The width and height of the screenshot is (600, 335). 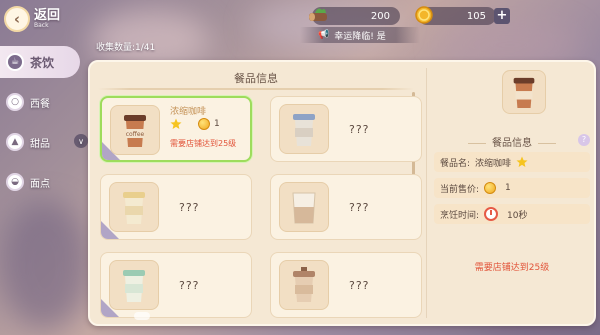 What do you see at coordinates (195, 124) in the screenshot?
I see `price-row: 1` at bounding box center [195, 124].